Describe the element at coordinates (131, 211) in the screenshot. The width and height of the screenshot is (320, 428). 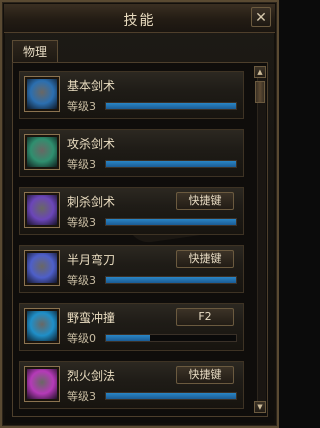
I see `skill-row: 刺杀剑术 快捷键 等级3` at that location.